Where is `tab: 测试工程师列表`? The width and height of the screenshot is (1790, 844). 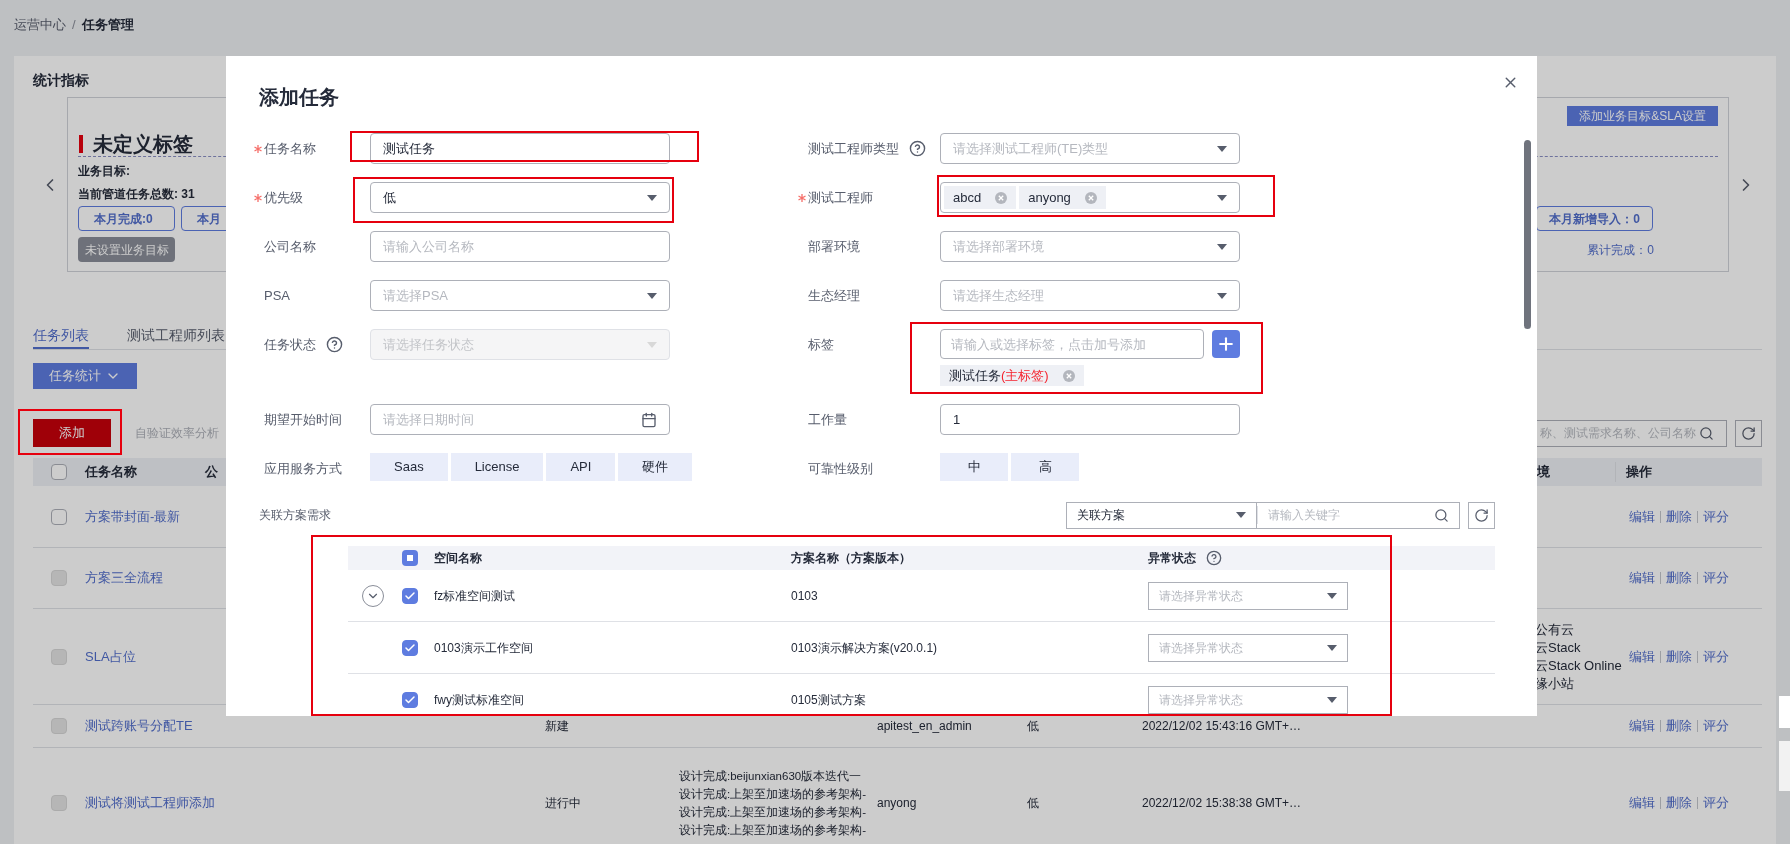 tab: 测试工程师列表 is located at coordinates (176, 336).